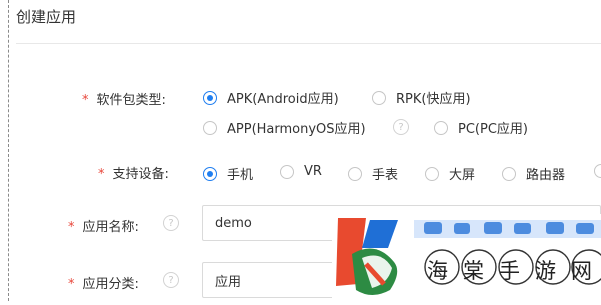 This screenshot has width=601, height=305. I want to click on title-divider, so click(308, 43).